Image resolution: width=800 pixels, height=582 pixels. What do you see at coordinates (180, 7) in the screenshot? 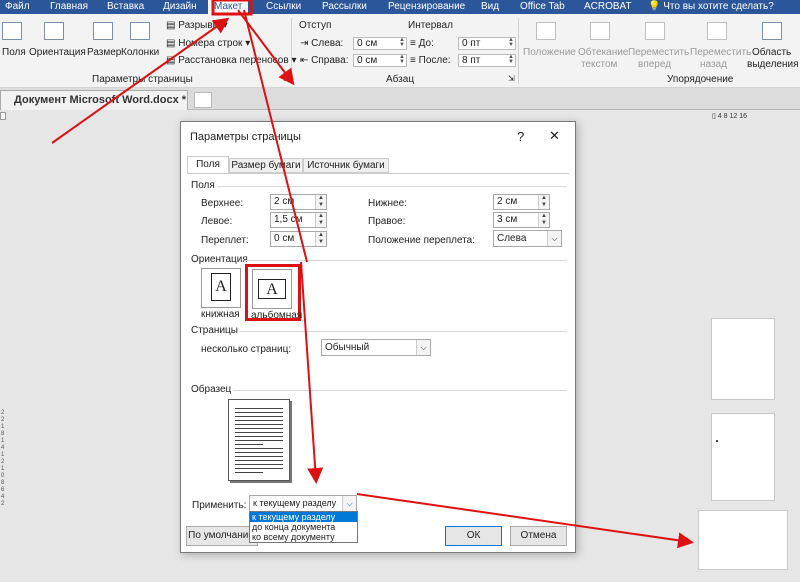
I see `tab-3: Дизайн` at bounding box center [180, 7].